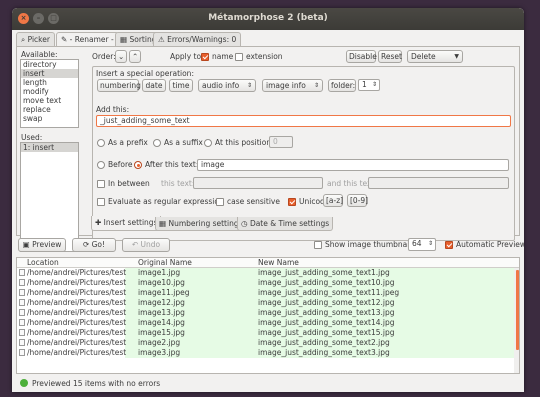 The width and height of the screenshot is (540, 397). Describe the element at coordinates (357, 200) in the screenshot. I see `digit-range-button: [0-9]` at that location.